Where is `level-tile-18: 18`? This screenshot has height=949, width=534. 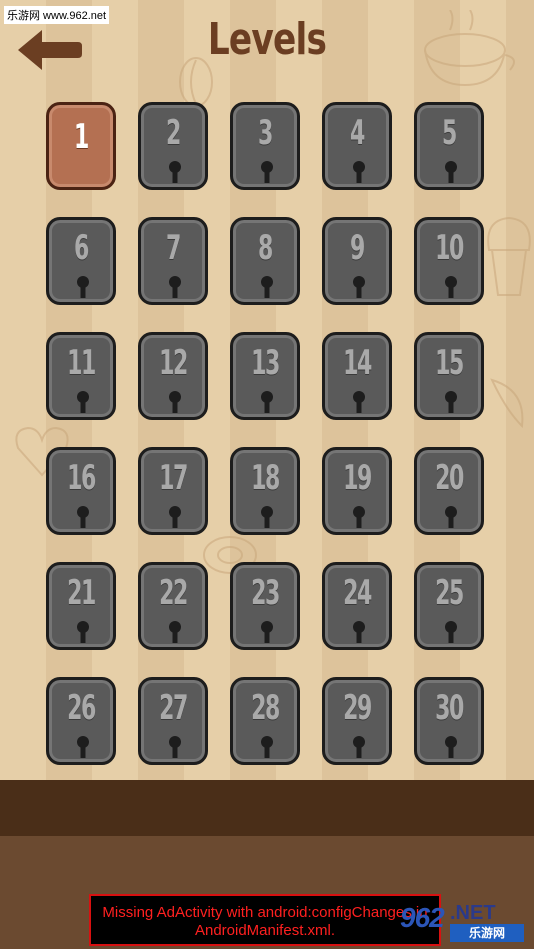 level-tile-18: 18 is located at coordinates (265, 491).